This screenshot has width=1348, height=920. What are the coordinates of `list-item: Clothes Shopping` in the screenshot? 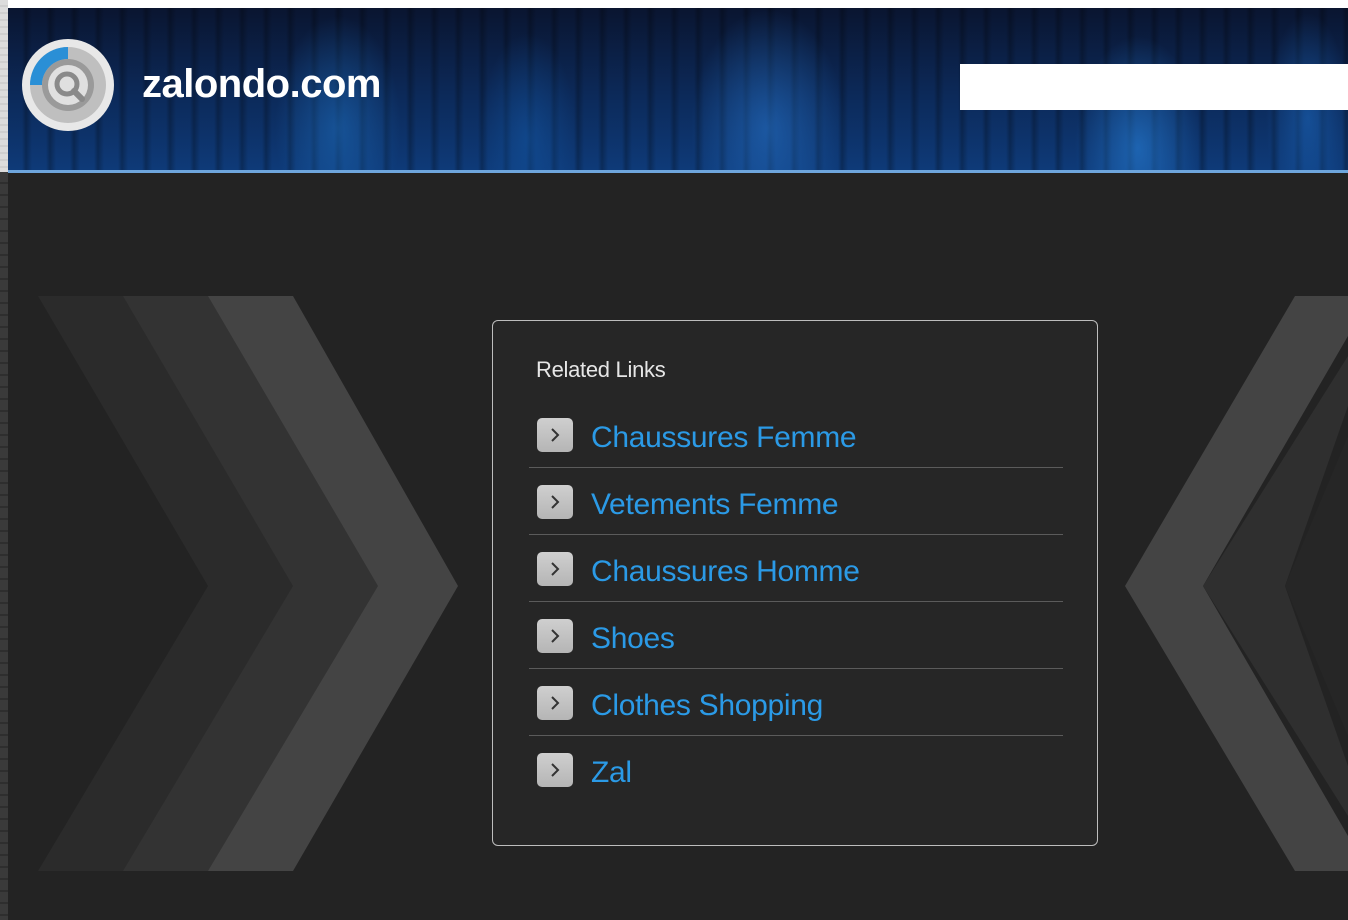 It's located at (796, 702).